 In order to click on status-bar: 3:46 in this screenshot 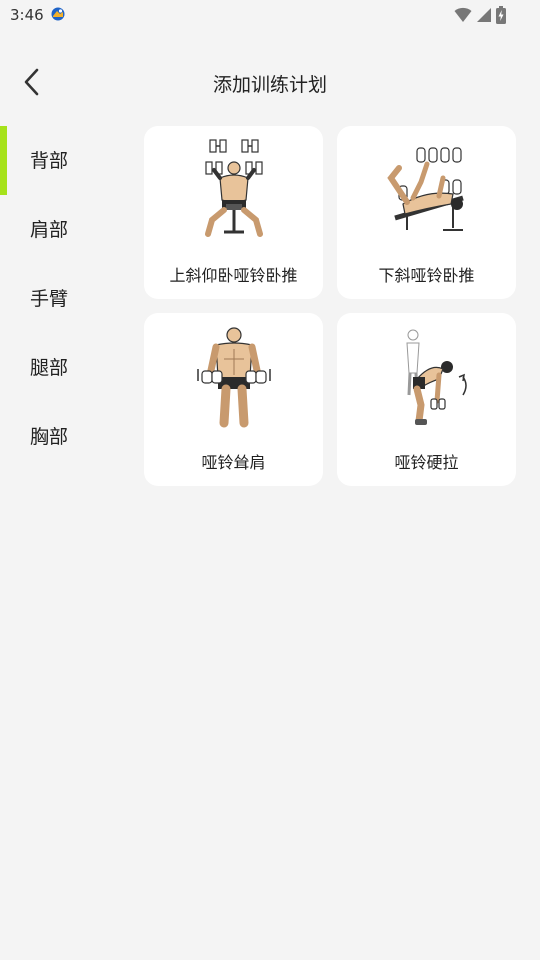, I will do `click(270, 16)`.